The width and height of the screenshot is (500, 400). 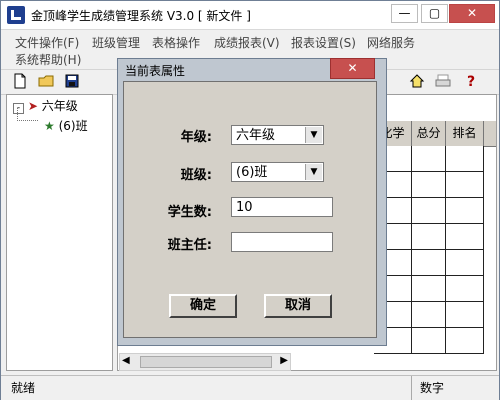 What do you see at coordinates (141, 16) in the screenshot?
I see `window-title: 金顶峰学生成绩管理系统 V3.0 [ 新文件 ]` at bounding box center [141, 16].